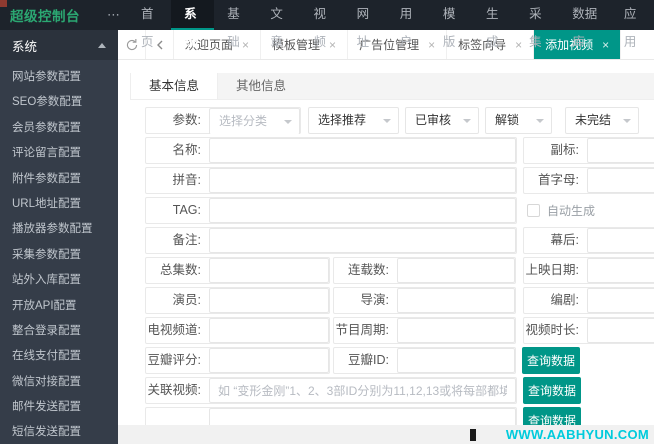 Image resolution: width=654 pixels, height=444 pixels. What do you see at coordinates (442, 120) in the screenshot?
I see `audit-select: 已审核` at bounding box center [442, 120].